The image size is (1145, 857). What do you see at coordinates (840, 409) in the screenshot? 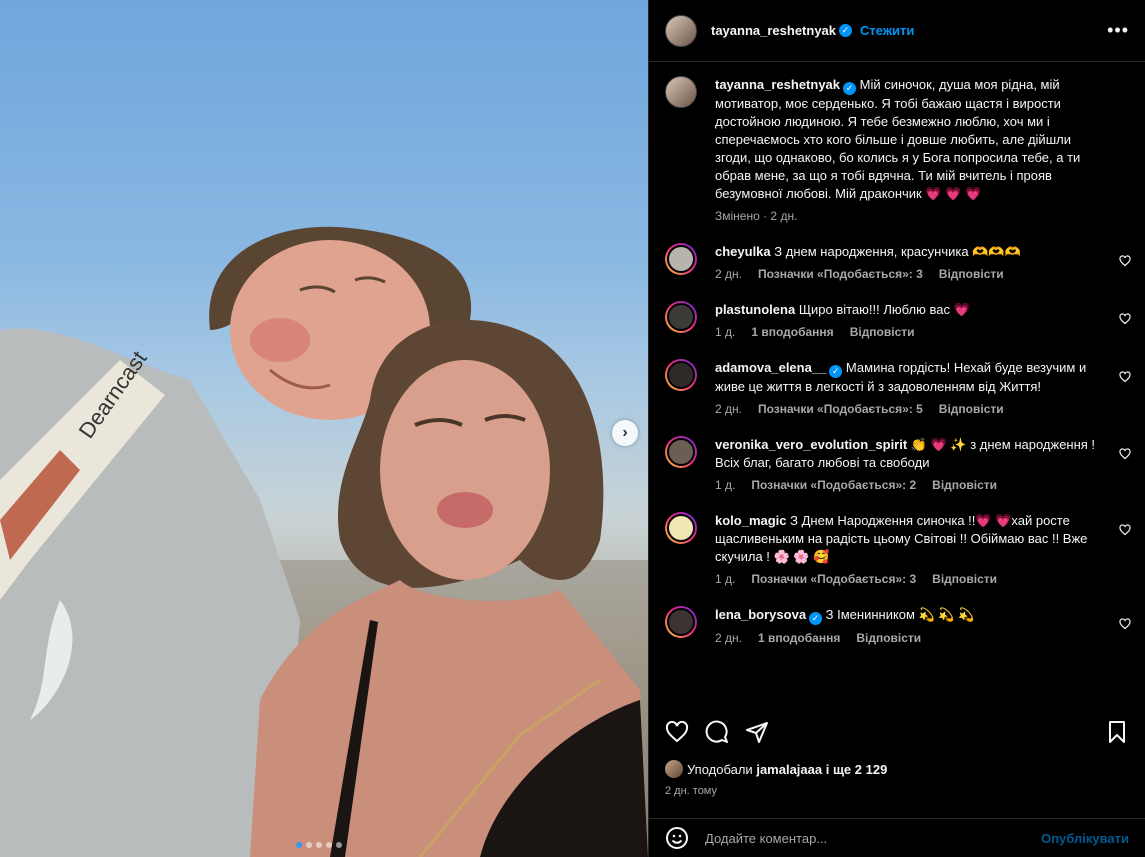
I see `comment-likes: Позначки «Подобається»: 5` at bounding box center [840, 409].